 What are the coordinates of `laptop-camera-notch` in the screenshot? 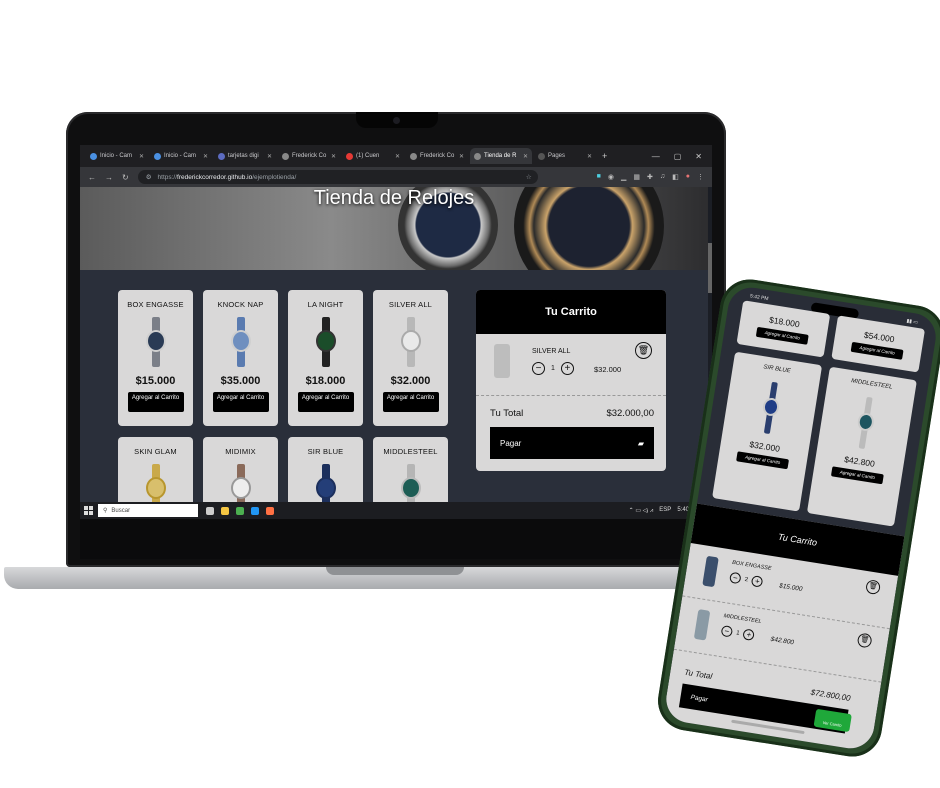 It's located at (397, 120).